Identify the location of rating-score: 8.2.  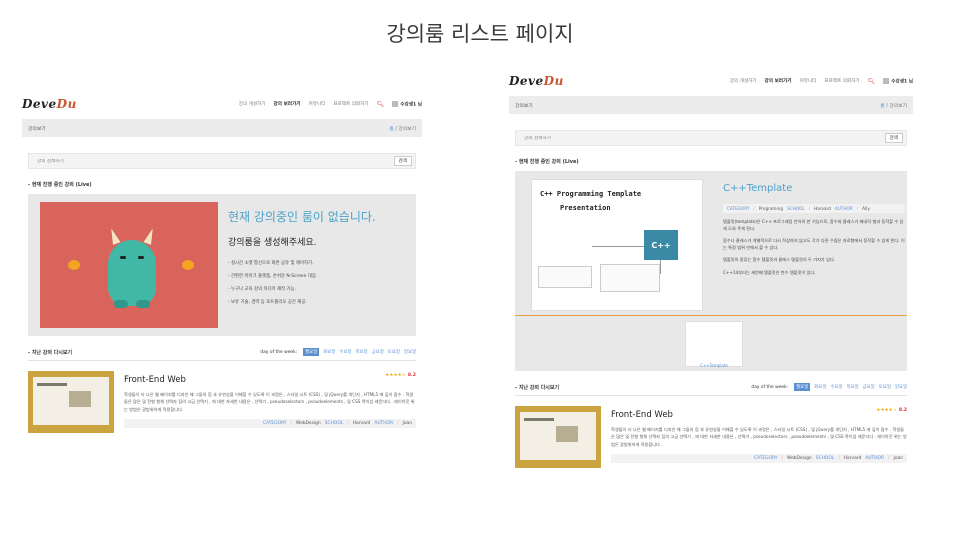
(411, 375).